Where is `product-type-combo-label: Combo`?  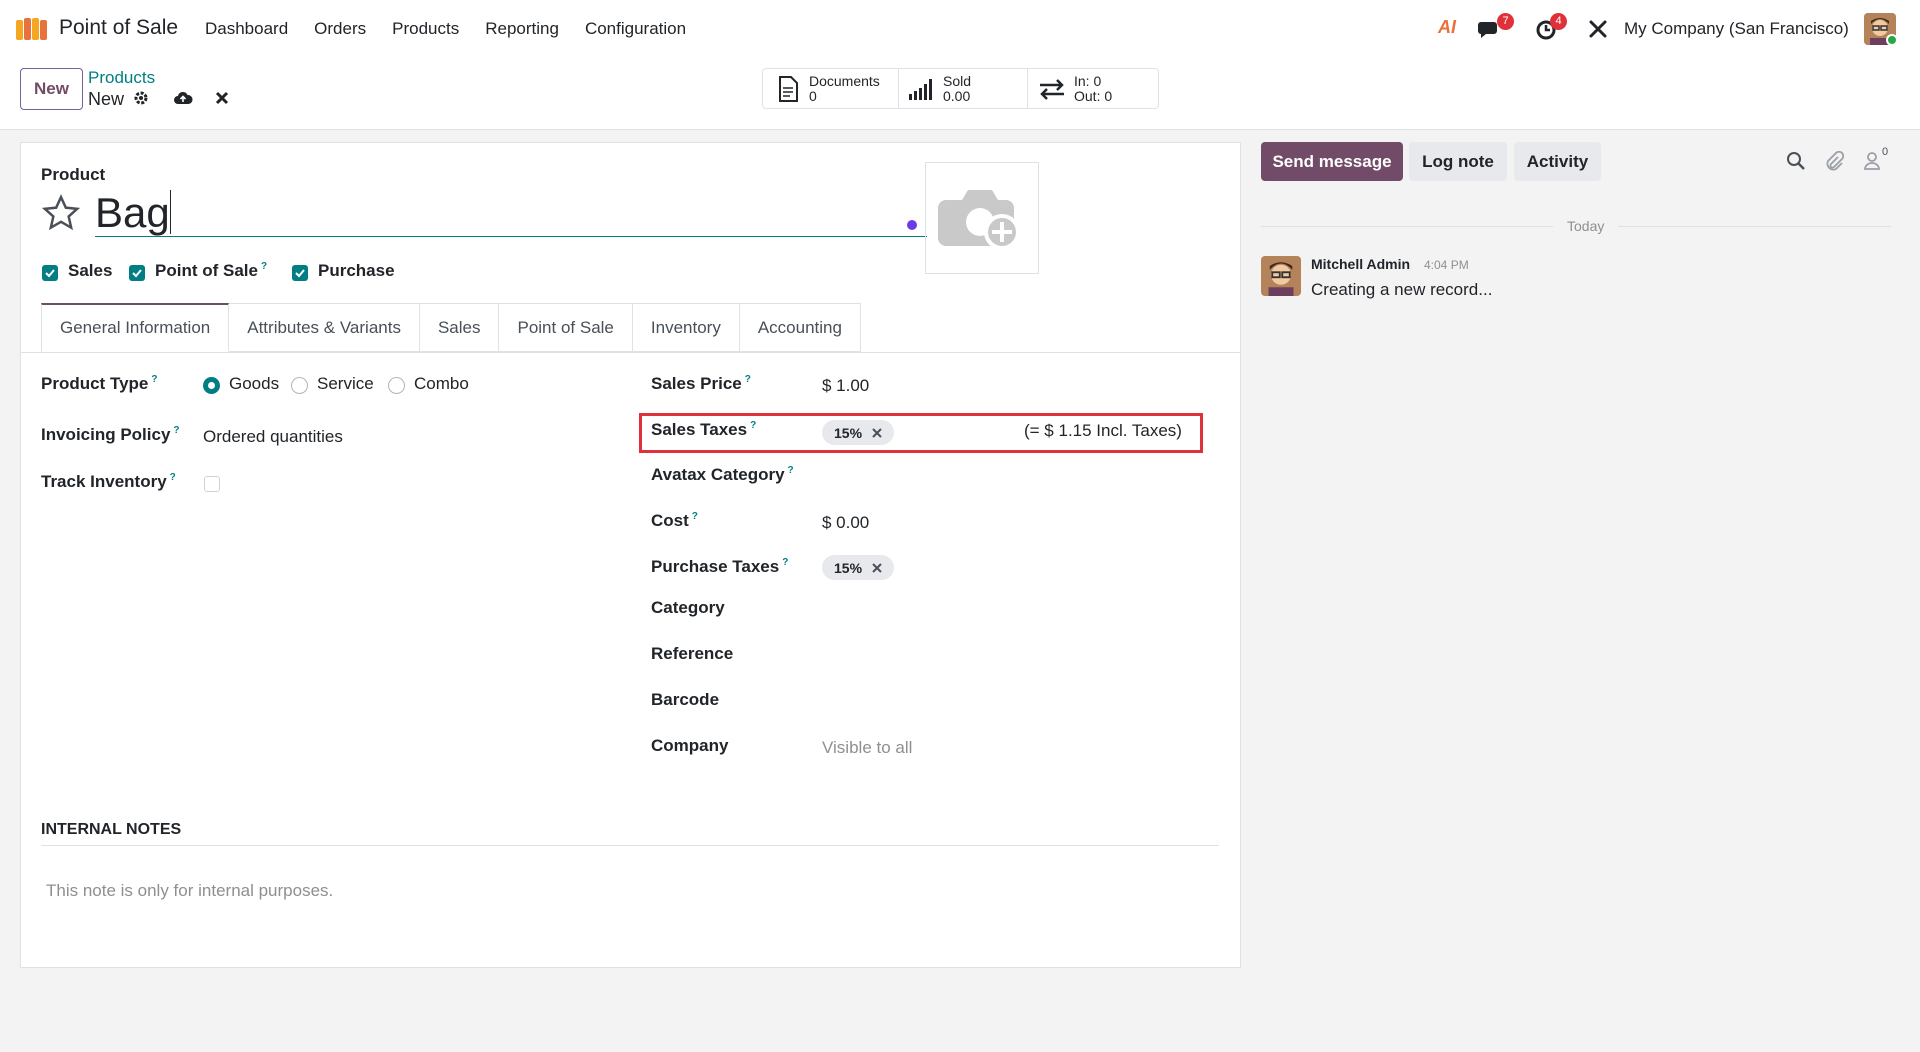
product-type-combo-label: Combo is located at coordinates (441, 384).